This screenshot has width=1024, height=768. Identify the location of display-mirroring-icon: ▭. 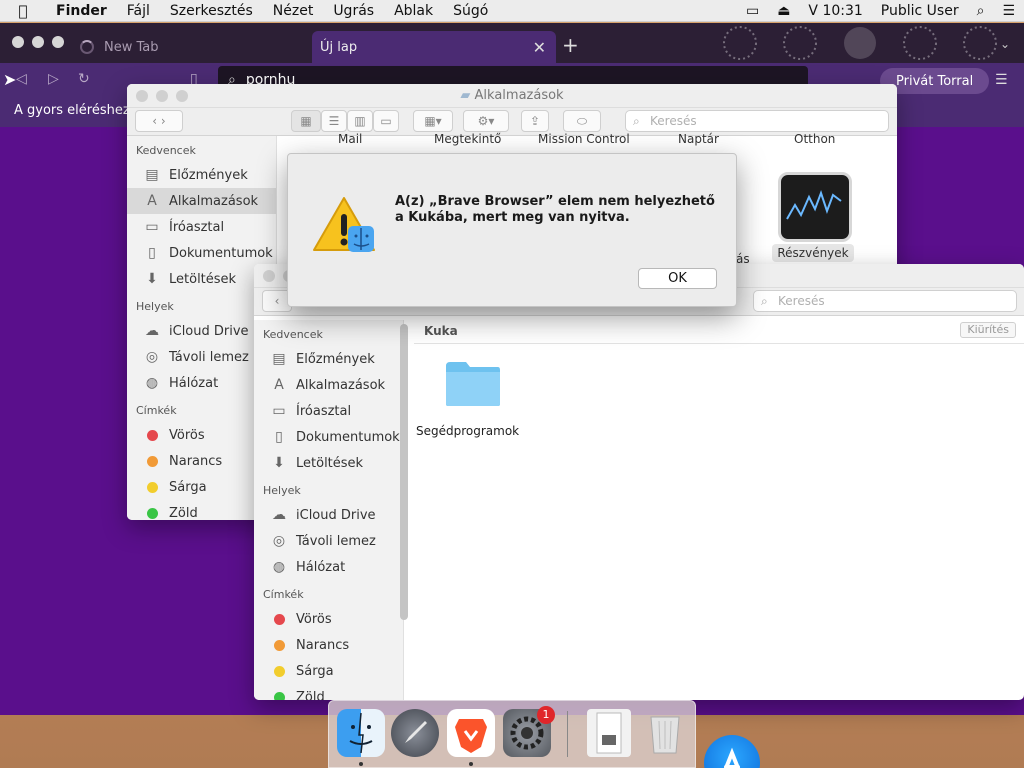
(752, 11).